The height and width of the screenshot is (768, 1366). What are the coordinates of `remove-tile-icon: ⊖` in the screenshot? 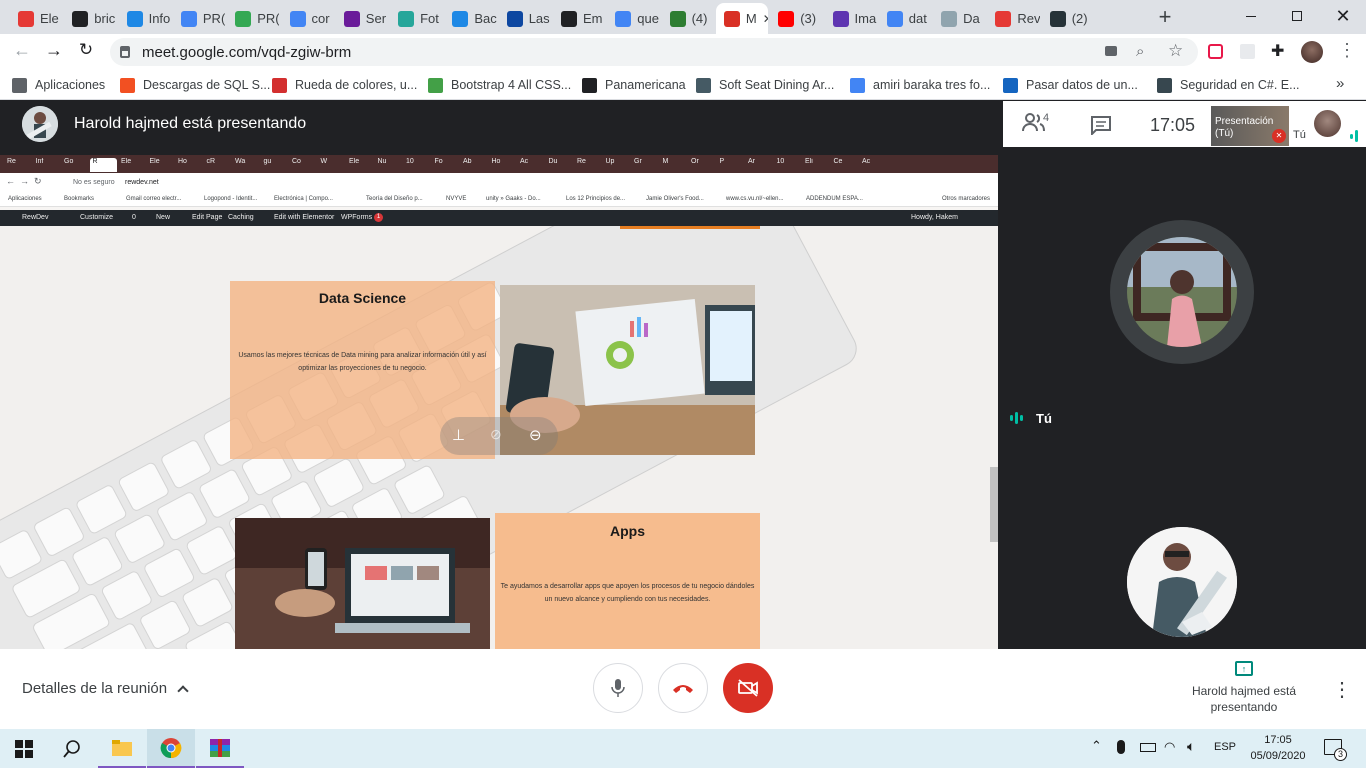 It's located at (535, 435).